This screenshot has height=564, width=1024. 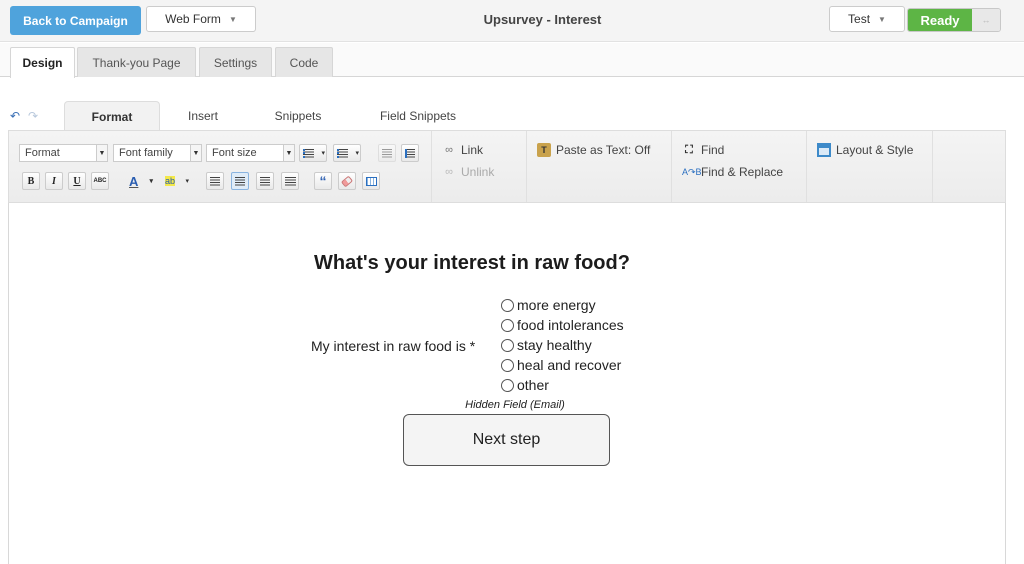 I want to click on align-left-button, so click(x=215, y=181).